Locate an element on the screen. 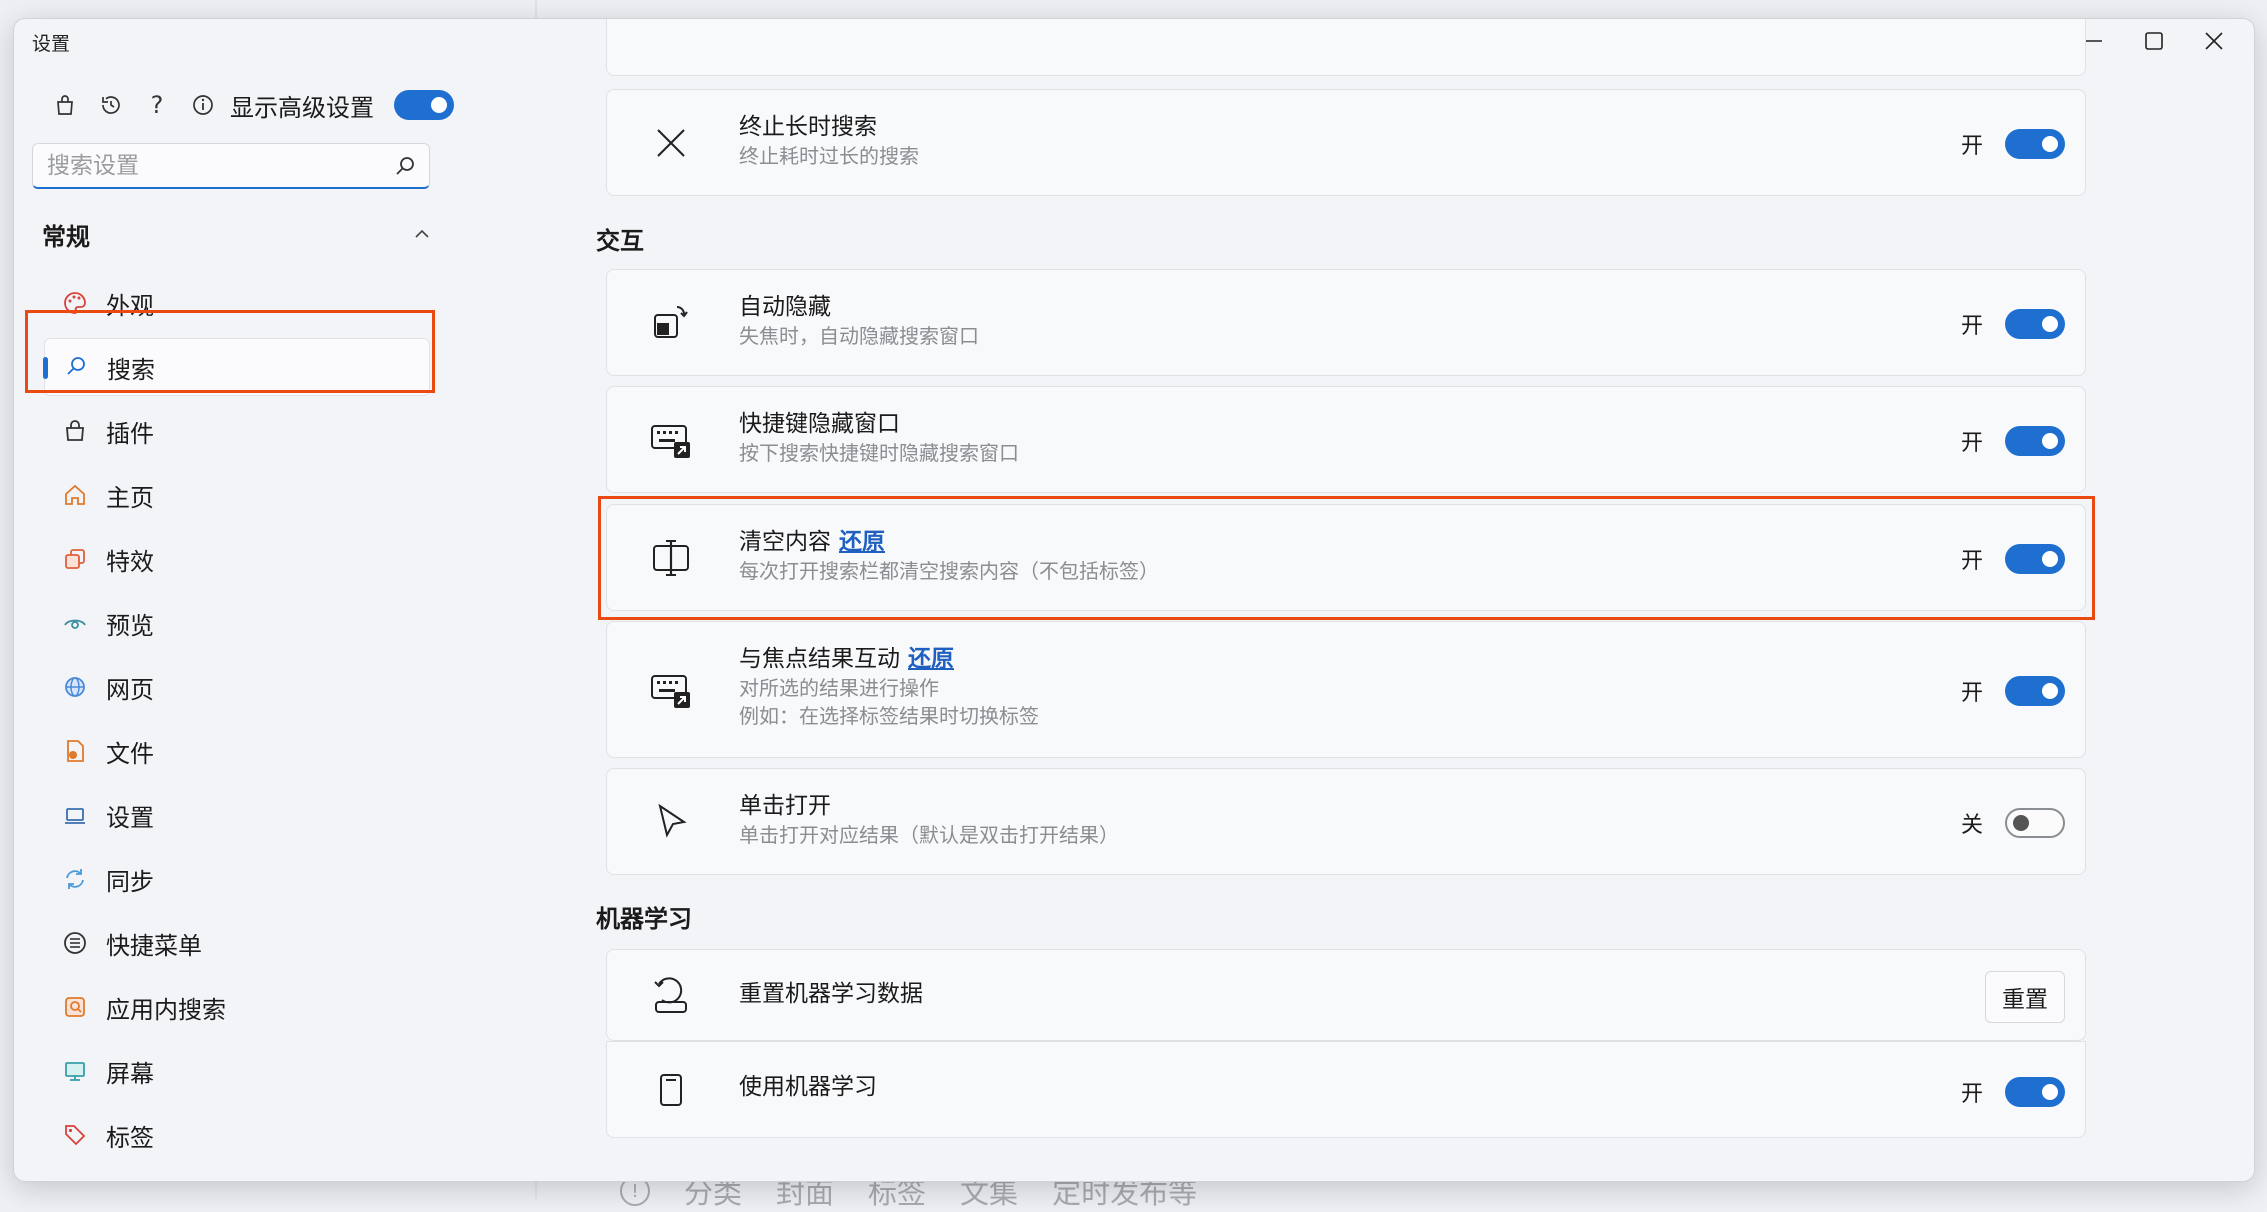 The width and height of the screenshot is (2267, 1212). card-ml-use: 使用机器学习 开 is located at coordinates (1346, 1089).